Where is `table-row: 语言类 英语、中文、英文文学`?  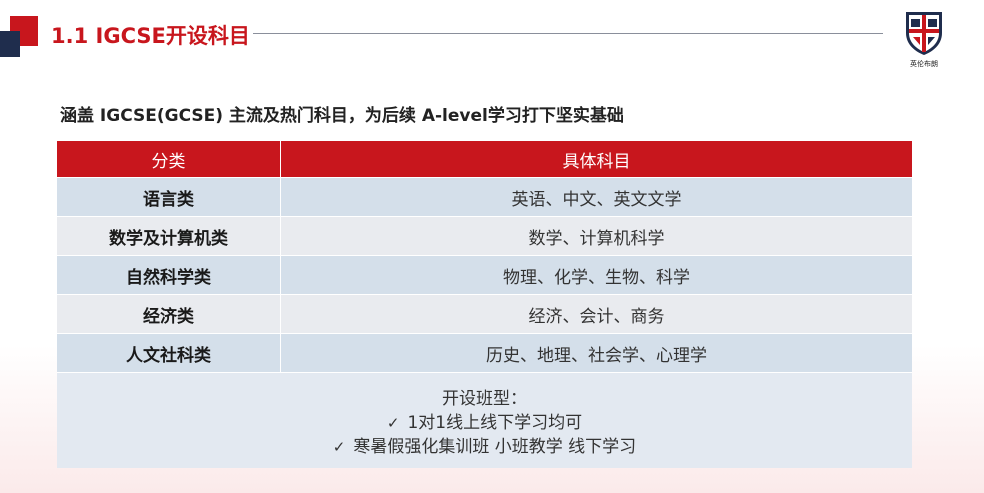
table-row: 语言类 英语、中文、英文文学 is located at coordinates (484, 196).